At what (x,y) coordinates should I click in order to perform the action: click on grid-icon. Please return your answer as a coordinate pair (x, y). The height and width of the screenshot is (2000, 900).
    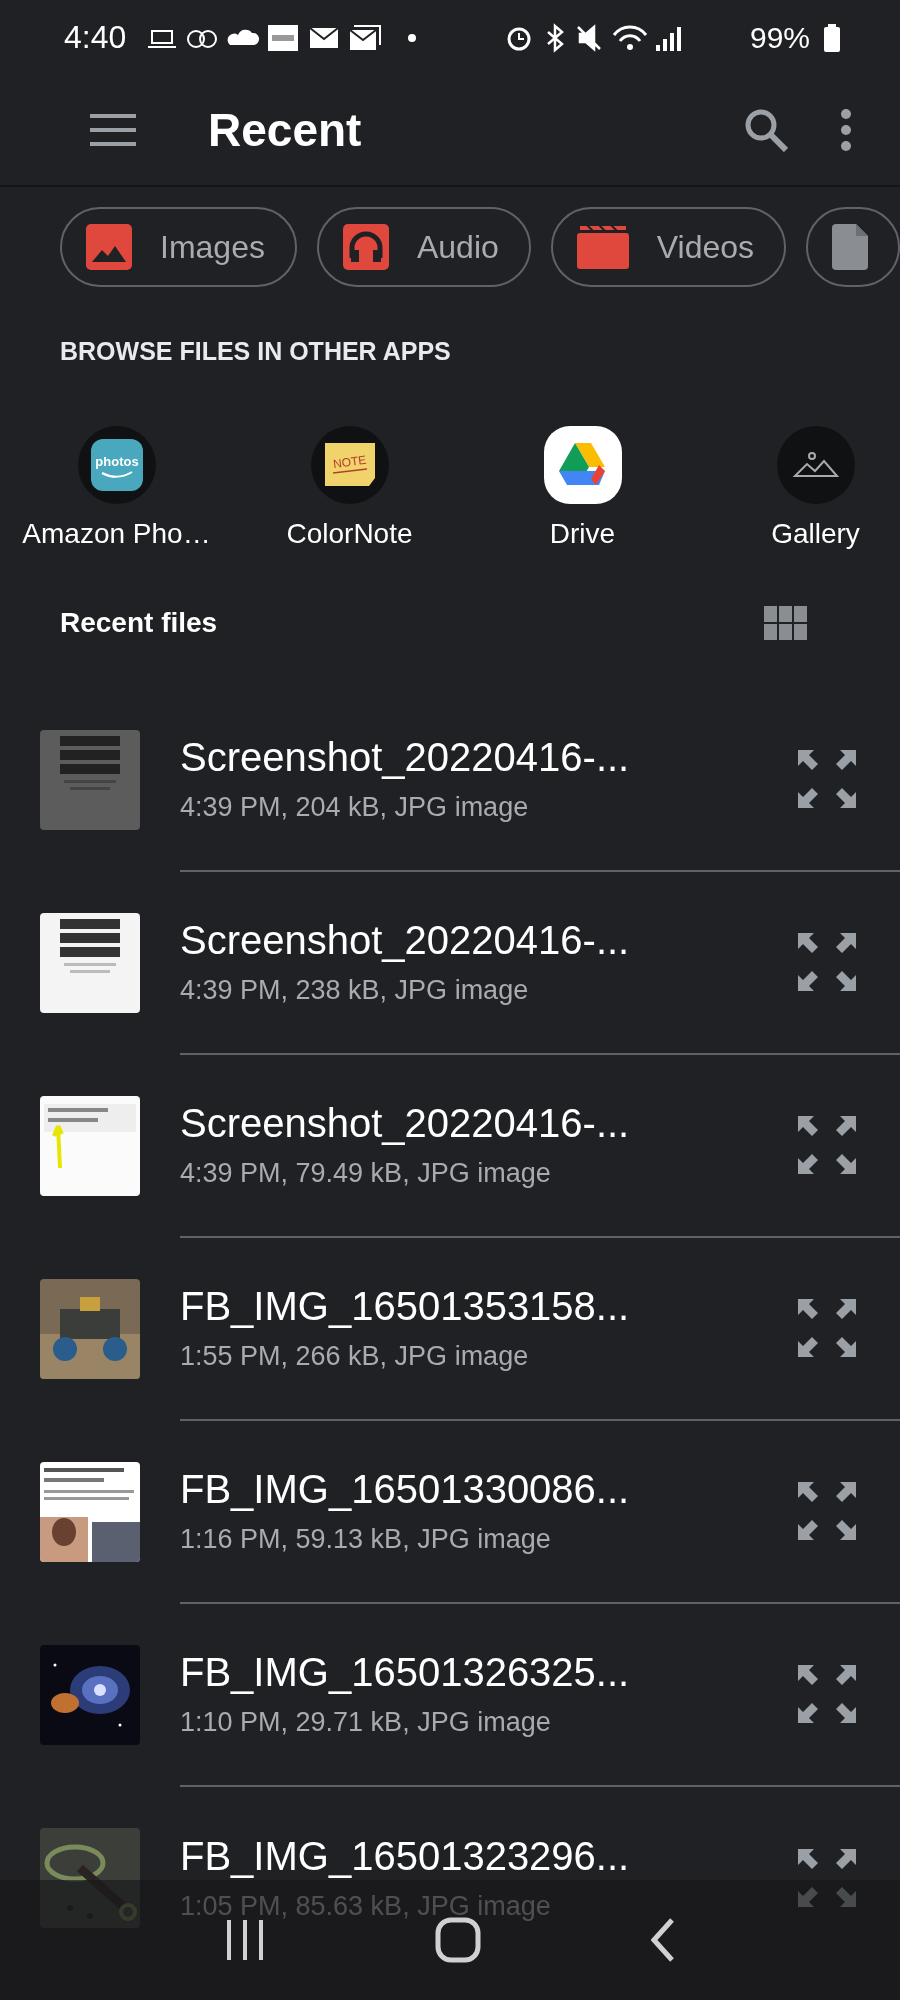
    Looking at the image, I should click on (786, 623).